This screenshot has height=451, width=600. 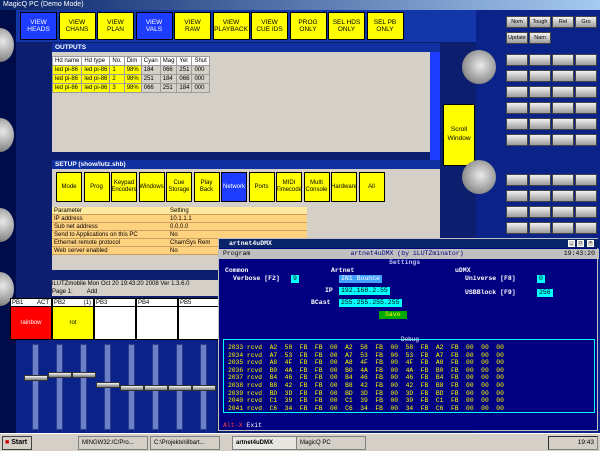 What do you see at coordinates (540, 22) in the screenshot?
I see `console-key: Tough` at bounding box center [540, 22].